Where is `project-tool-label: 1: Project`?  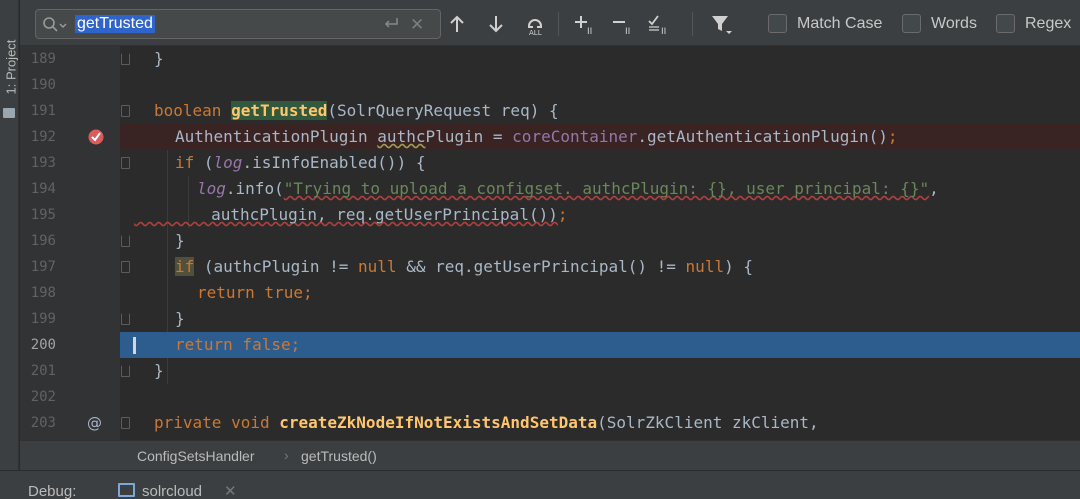 project-tool-label: 1: Project is located at coordinates (11, 60).